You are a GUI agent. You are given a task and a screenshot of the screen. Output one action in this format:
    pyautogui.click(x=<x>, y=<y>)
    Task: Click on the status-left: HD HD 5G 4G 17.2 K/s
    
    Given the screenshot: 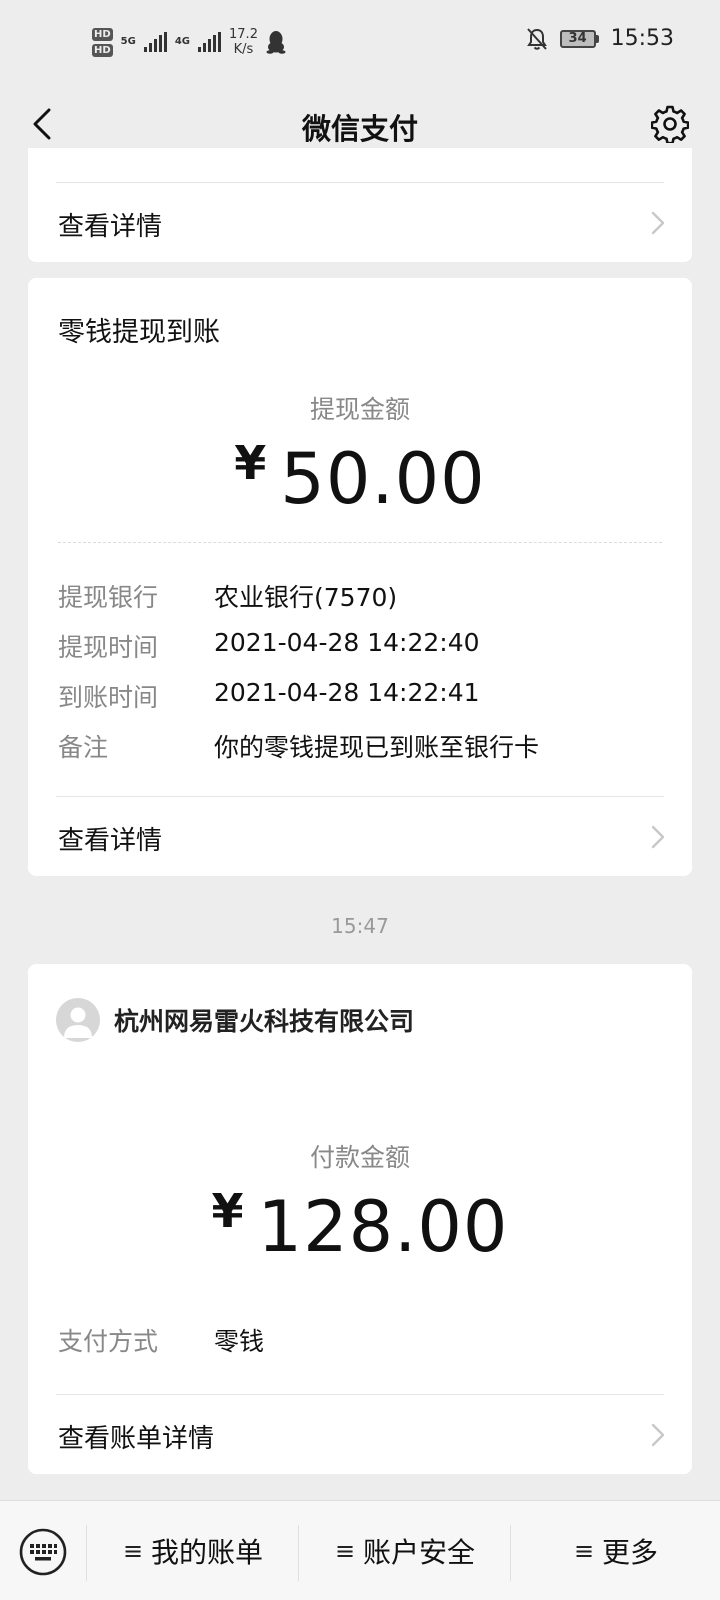 What is the action you would take?
    pyautogui.click(x=189, y=42)
    